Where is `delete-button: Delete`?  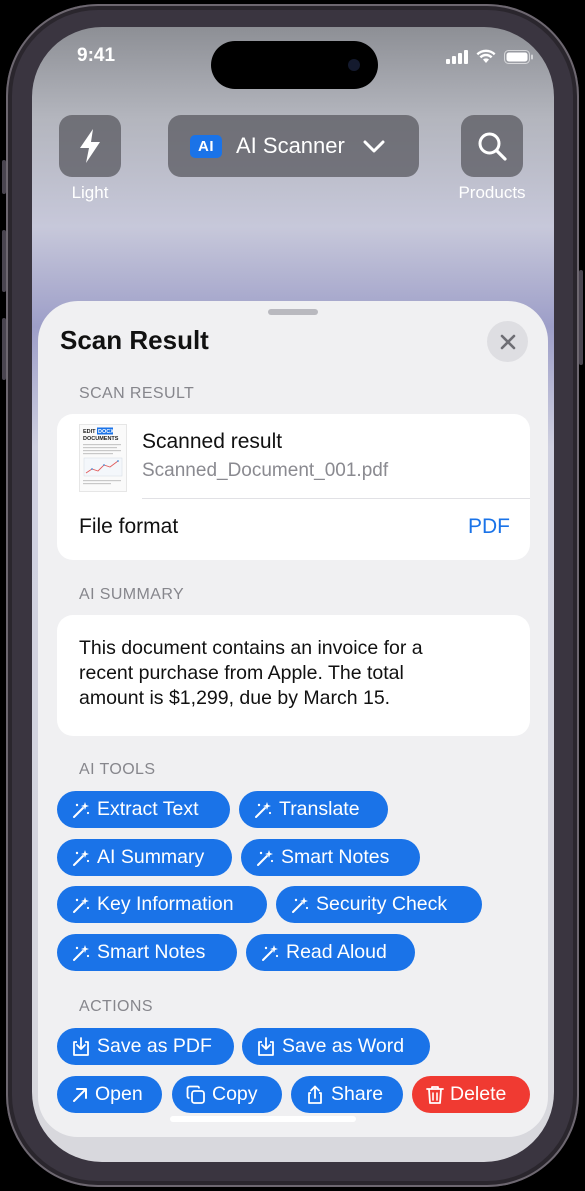
delete-button: Delete is located at coordinates (471, 1094).